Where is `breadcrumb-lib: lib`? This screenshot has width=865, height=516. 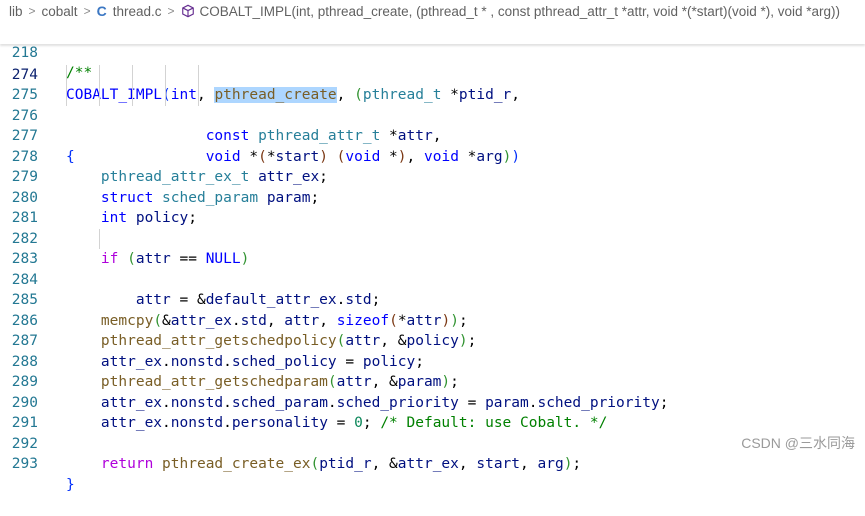 breadcrumb-lib: lib is located at coordinates (16, 11).